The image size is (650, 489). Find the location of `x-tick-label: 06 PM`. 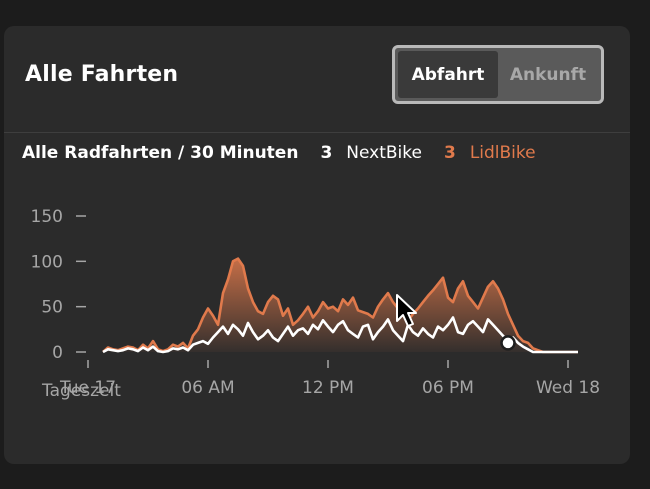

x-tick-label: 06 PM is located at coordinates (448, 388).